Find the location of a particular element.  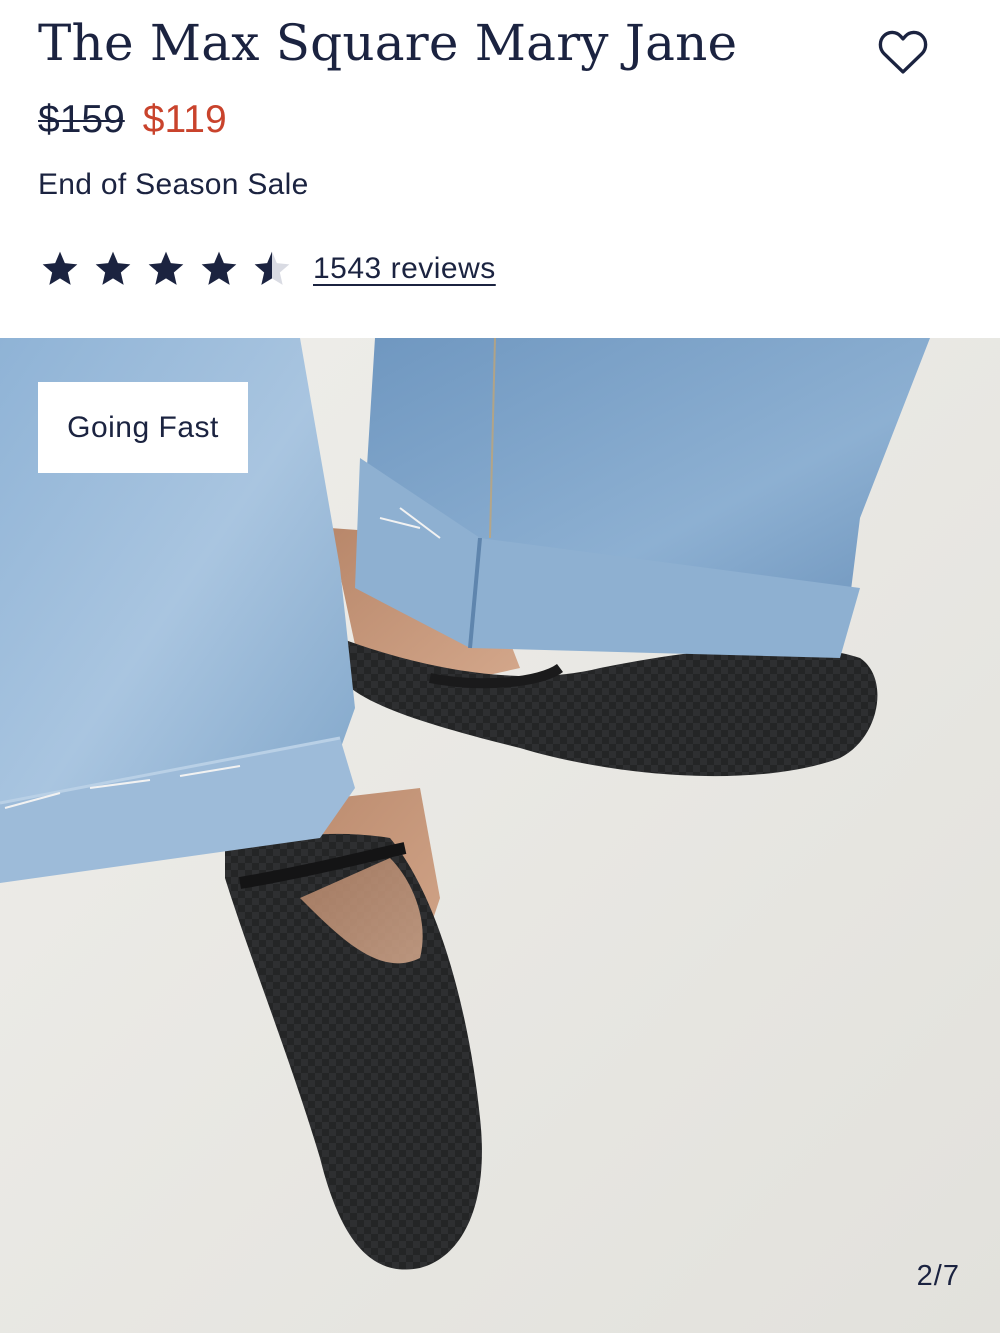

heart-outline-icon is located at coordinates (903, 52).